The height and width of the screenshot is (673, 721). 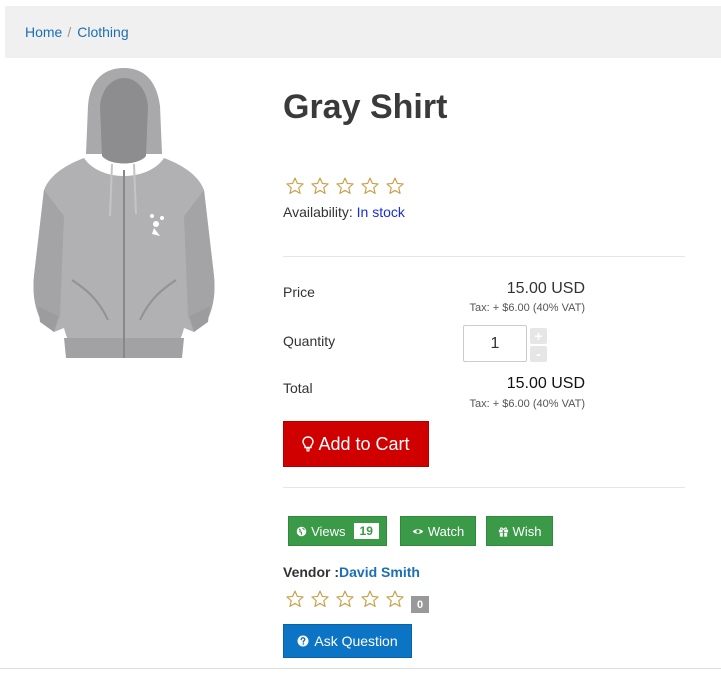 I want to click on watch-button: Watch, so click(x=438, y=531).